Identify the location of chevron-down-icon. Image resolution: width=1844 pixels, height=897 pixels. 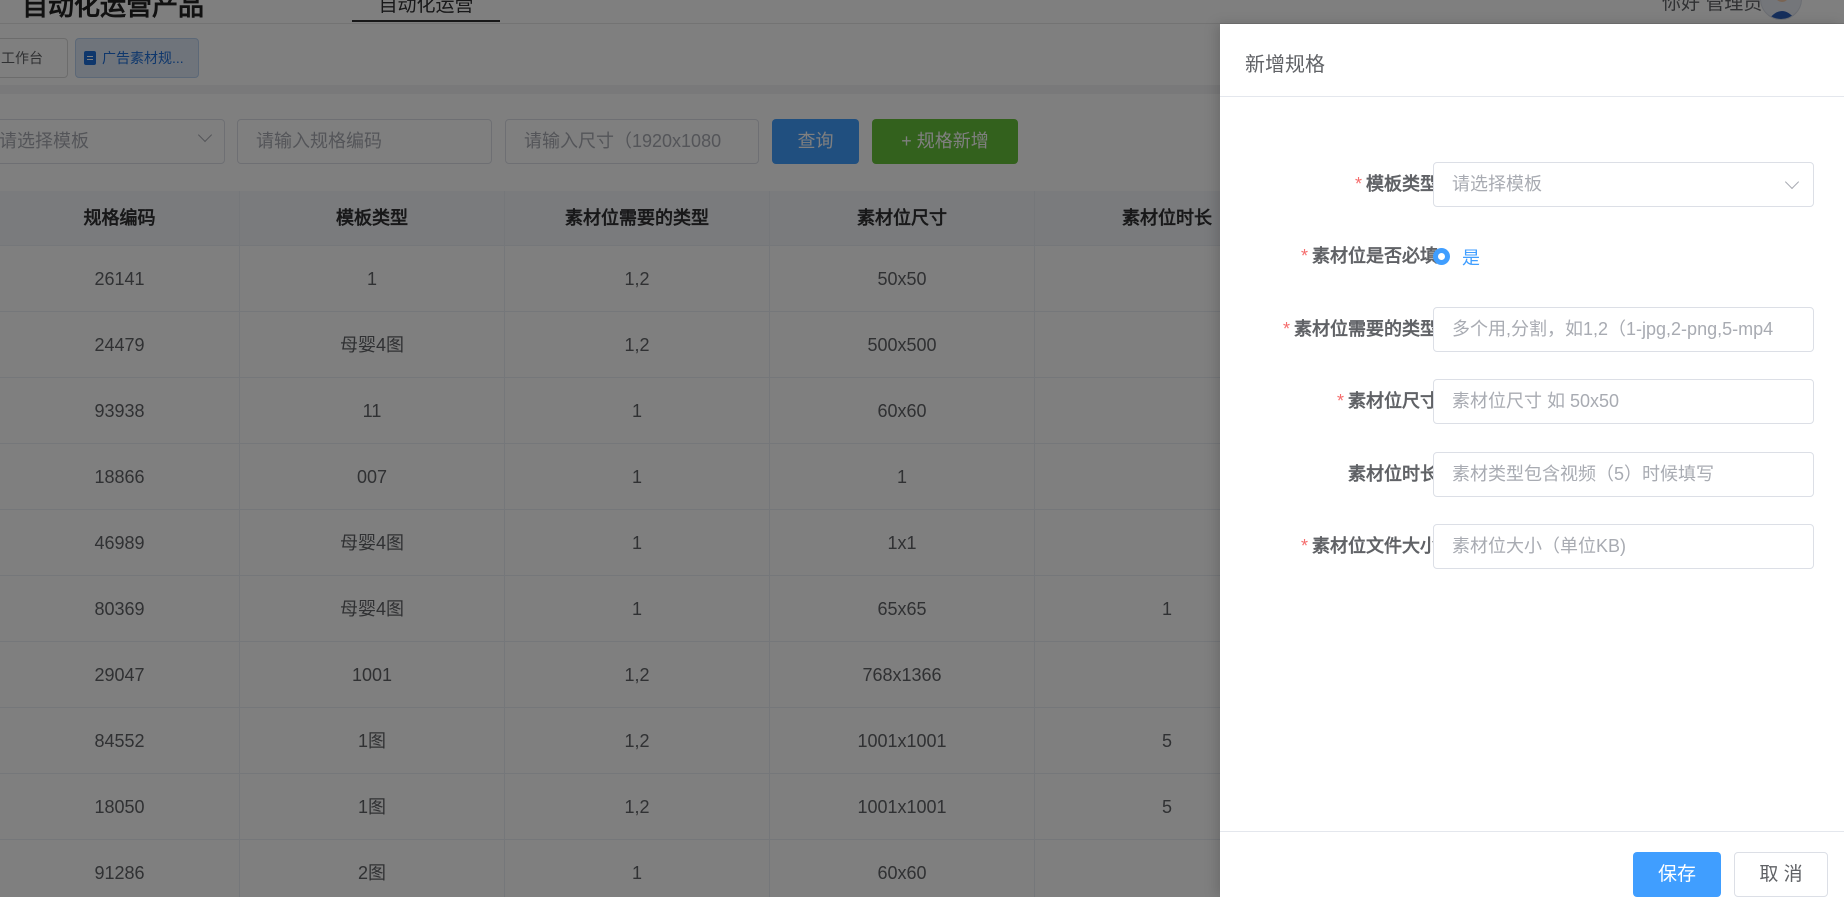
(1792, 182).